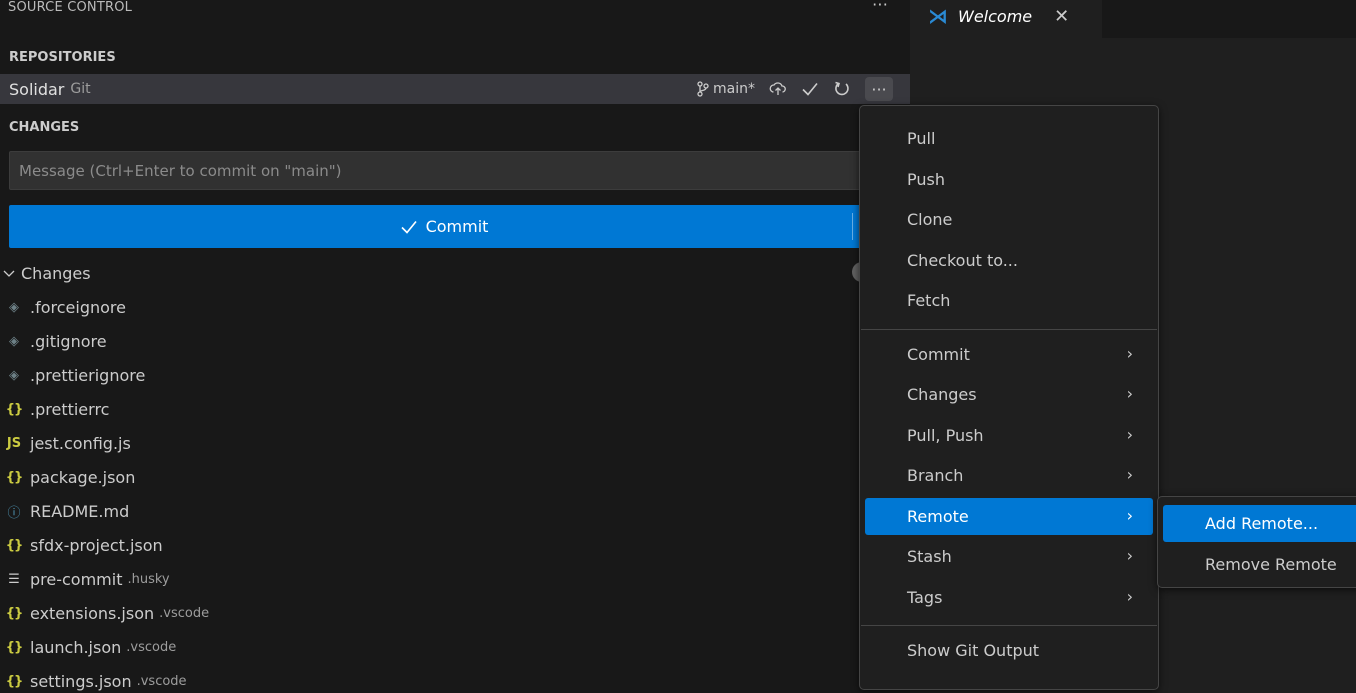 This screenshot has height=693, width=1356. Describe the element at coordinates (1009, 394) in the screenshot. I see `menu-item-changes: Changes ›` at that location.